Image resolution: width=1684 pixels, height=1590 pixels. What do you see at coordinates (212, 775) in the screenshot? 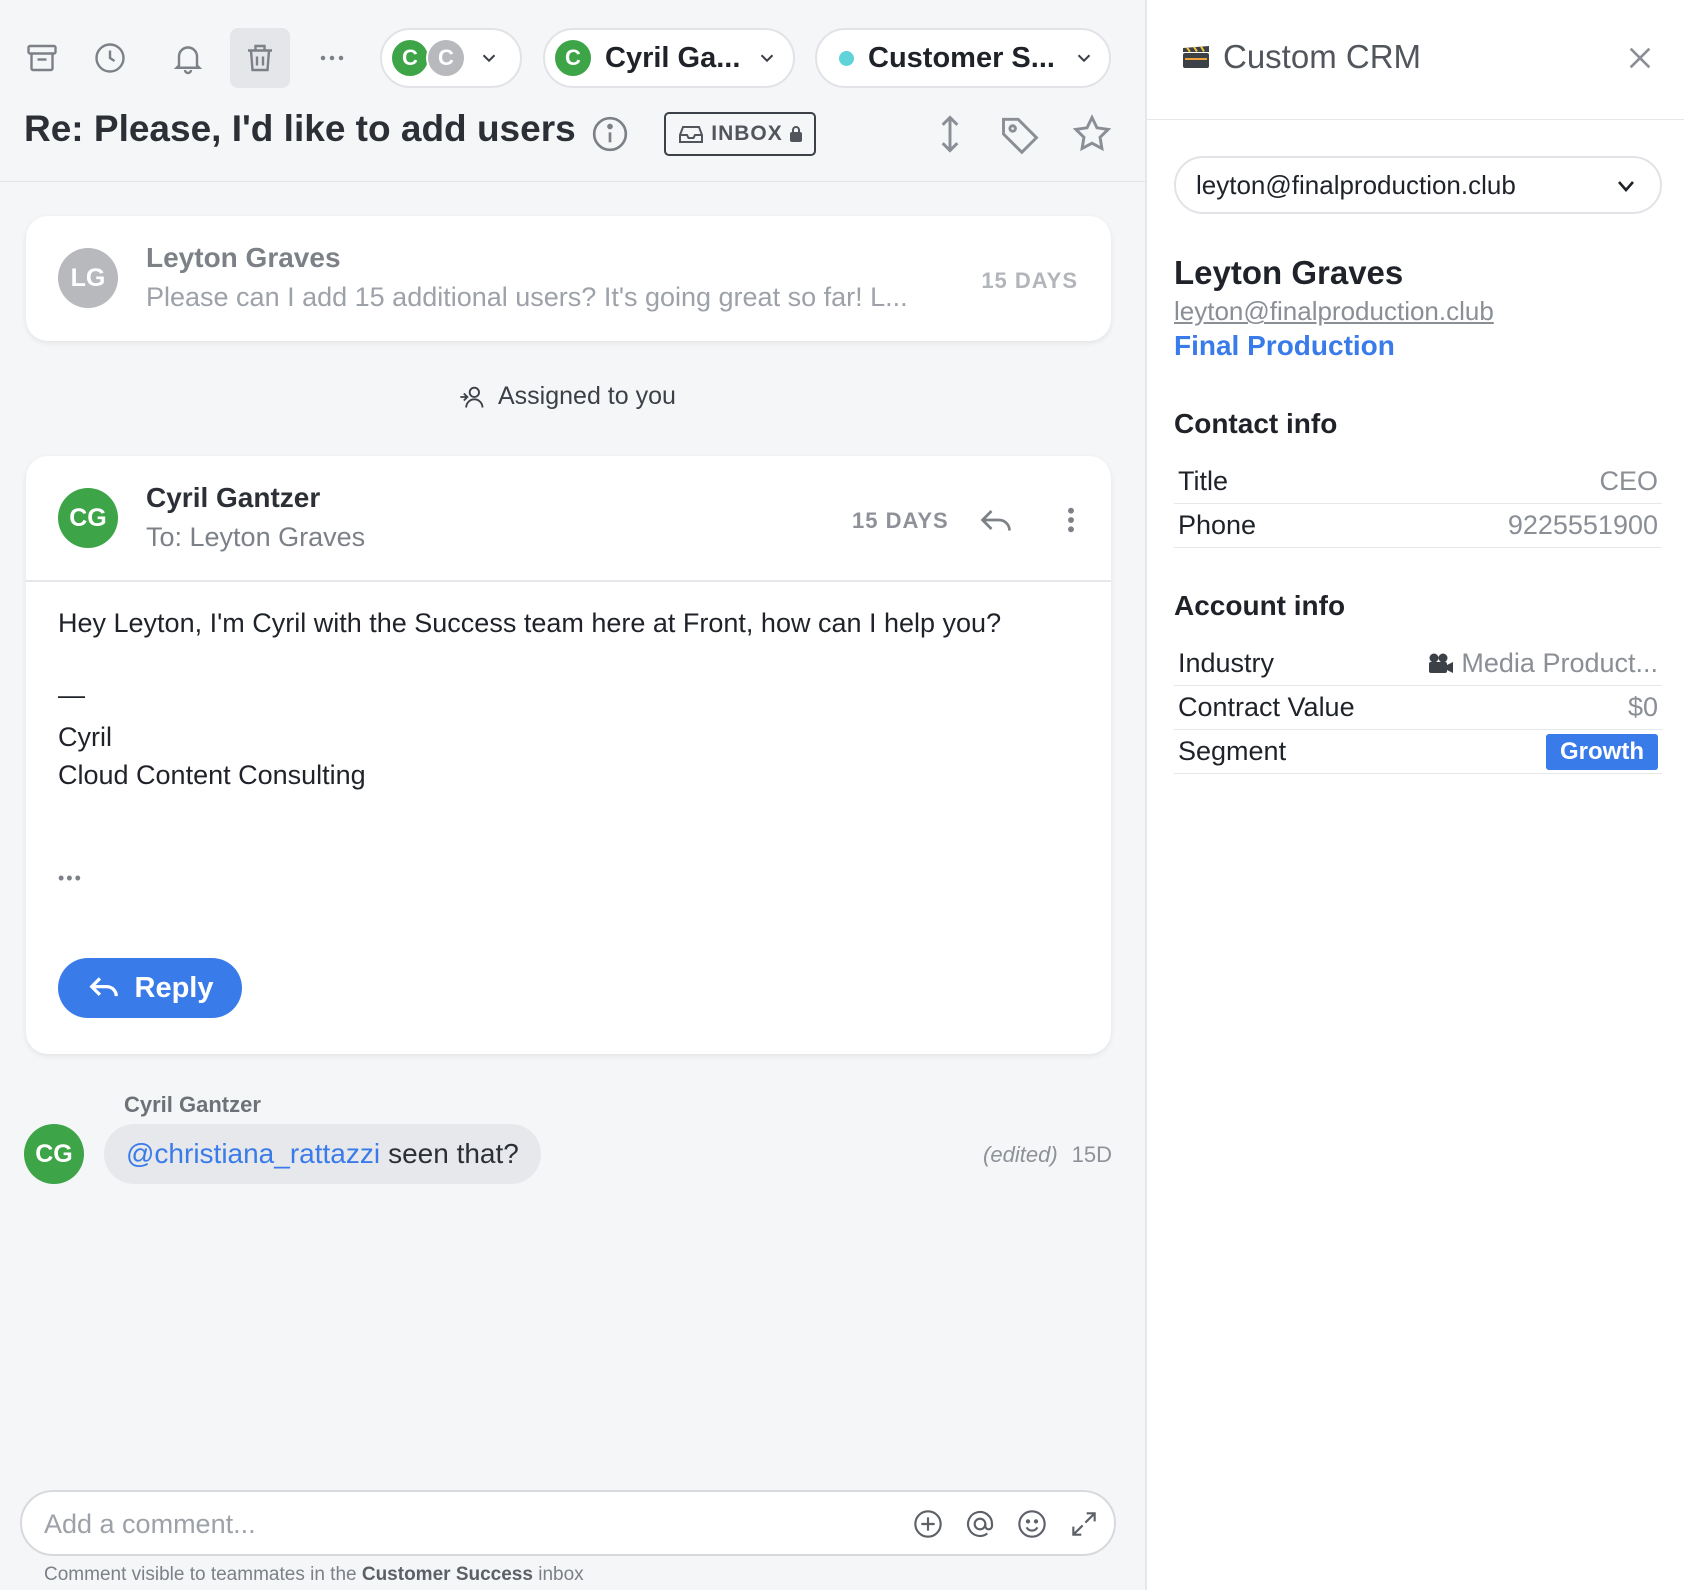
I see `signature-company: Cloud Content Consulting` at bounding box center [212, 775].